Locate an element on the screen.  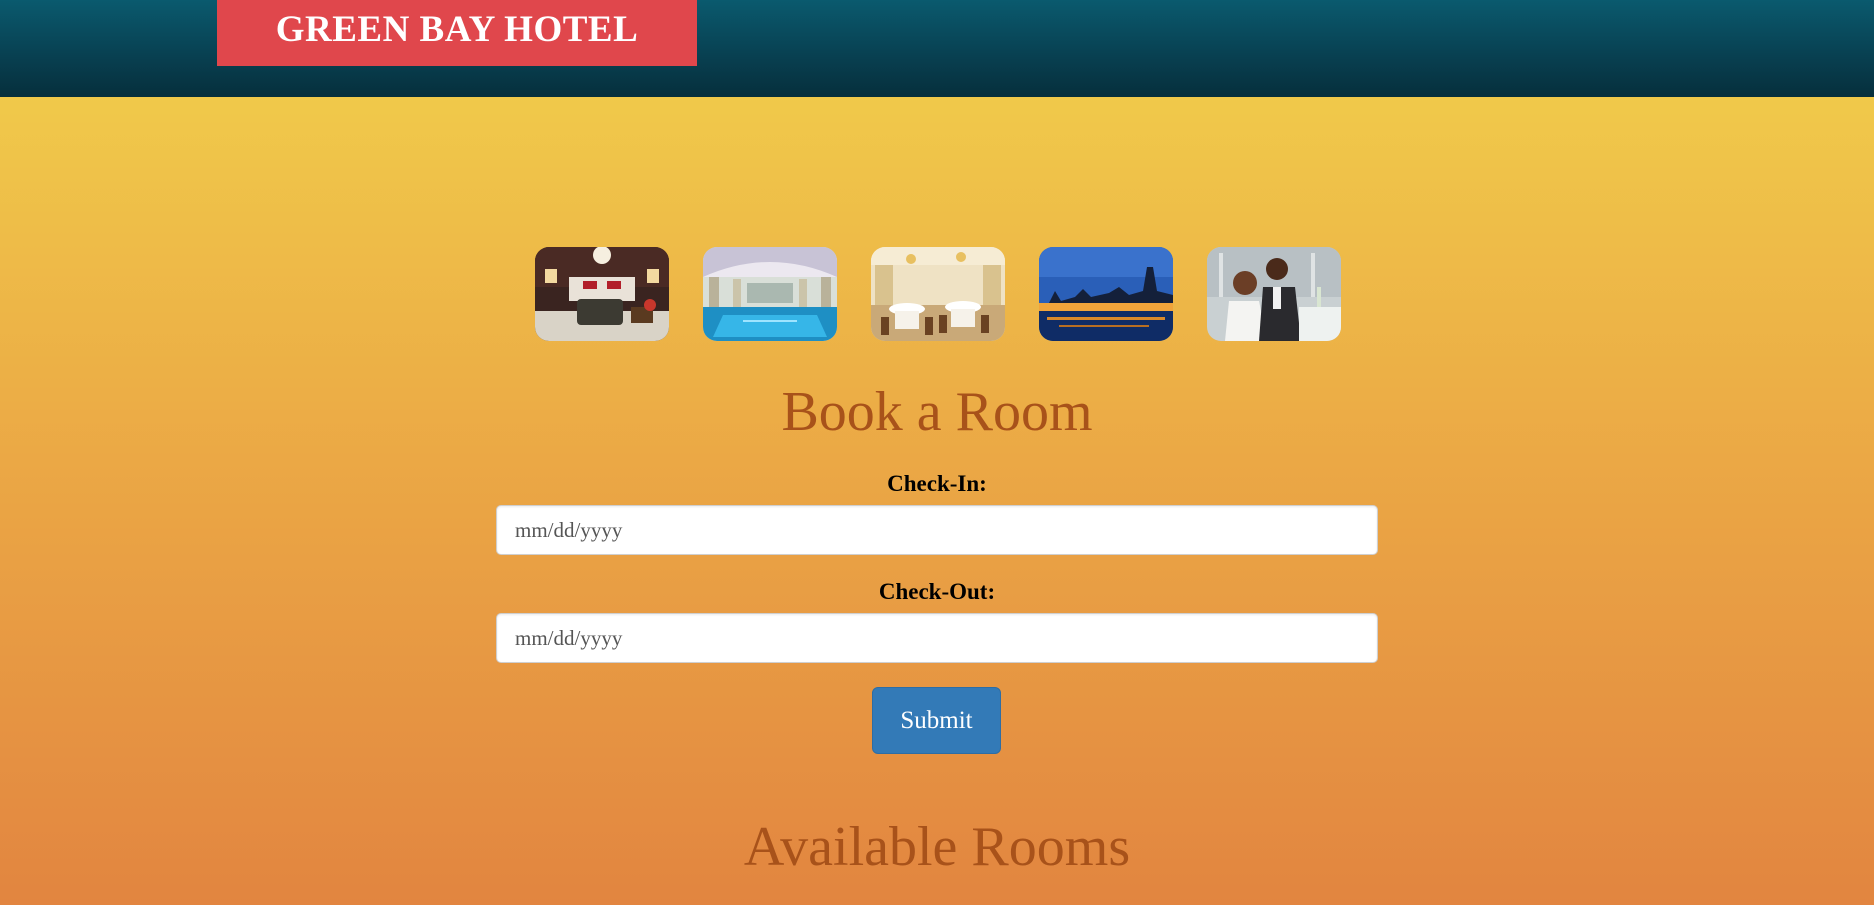
gallery-image-restaurant is located at coordinates (938, 294).